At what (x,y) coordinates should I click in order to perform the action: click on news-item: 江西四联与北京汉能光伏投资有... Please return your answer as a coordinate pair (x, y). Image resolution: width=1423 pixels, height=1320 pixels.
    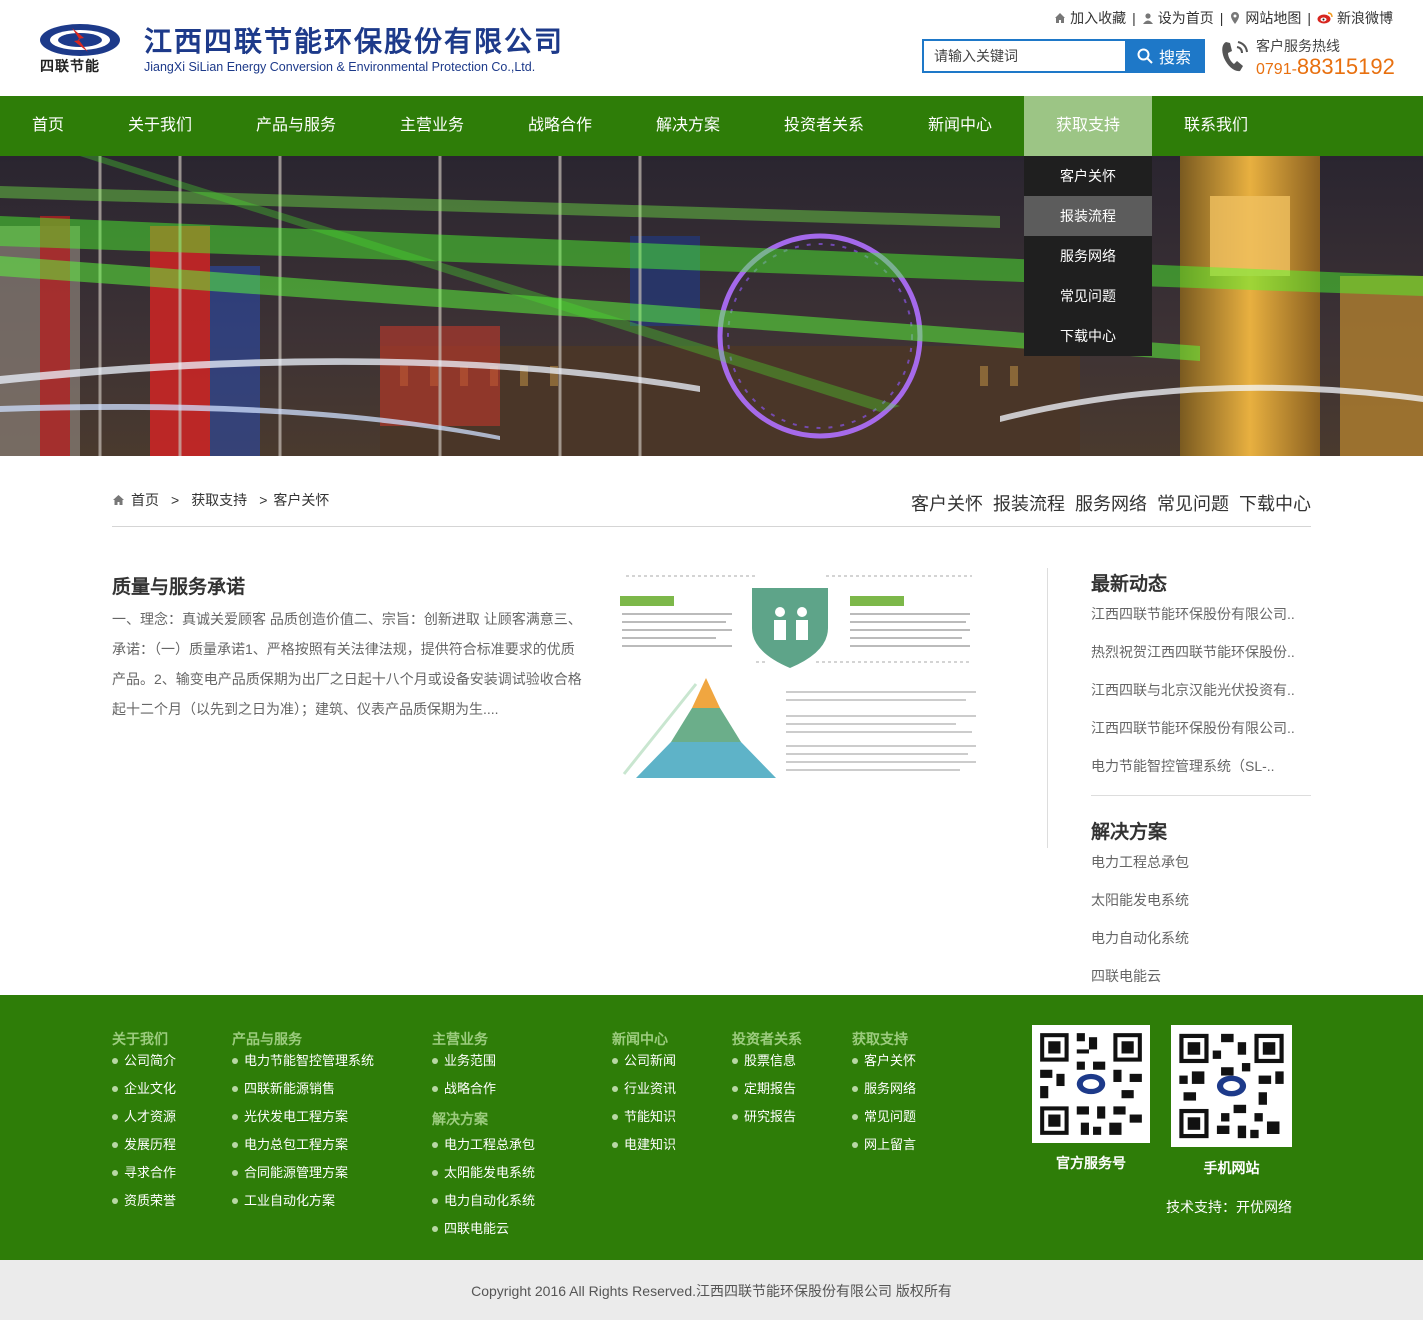
    Looking at the image, I should click on (1201, 690).